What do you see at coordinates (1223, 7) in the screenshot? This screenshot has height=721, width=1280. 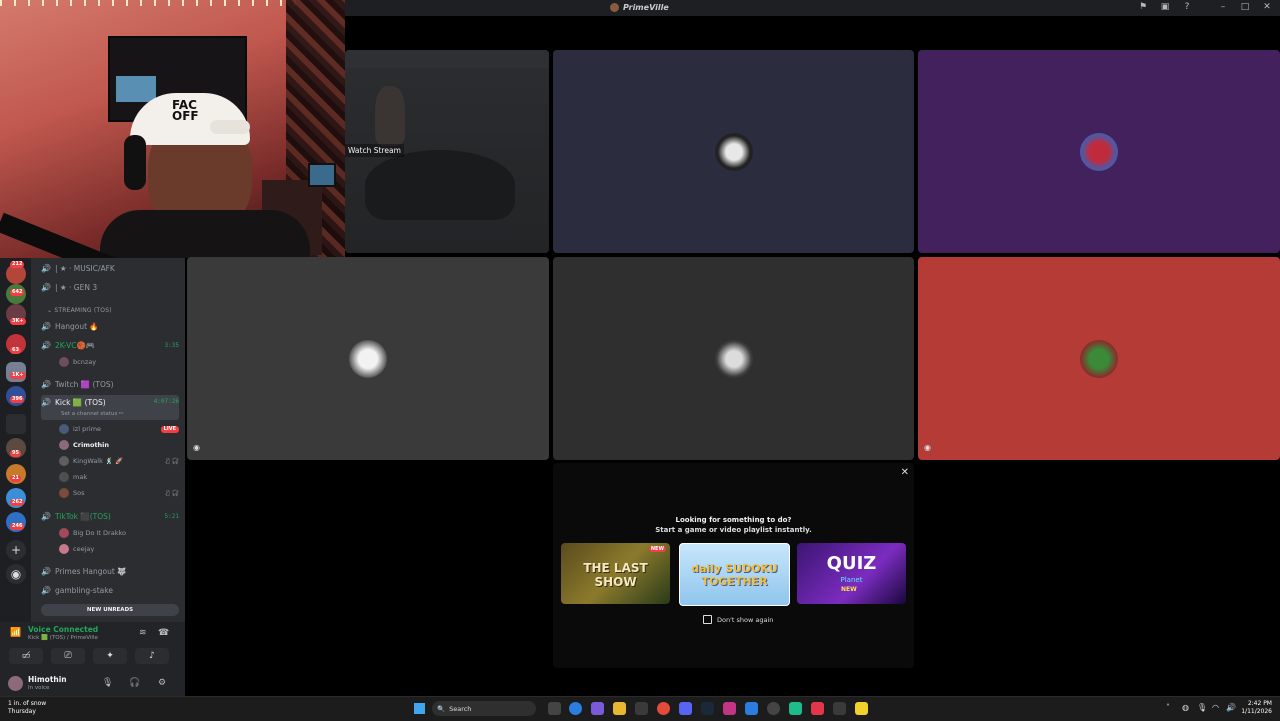 I see `minimize-icon: –` at bounding box center [1223, 7].